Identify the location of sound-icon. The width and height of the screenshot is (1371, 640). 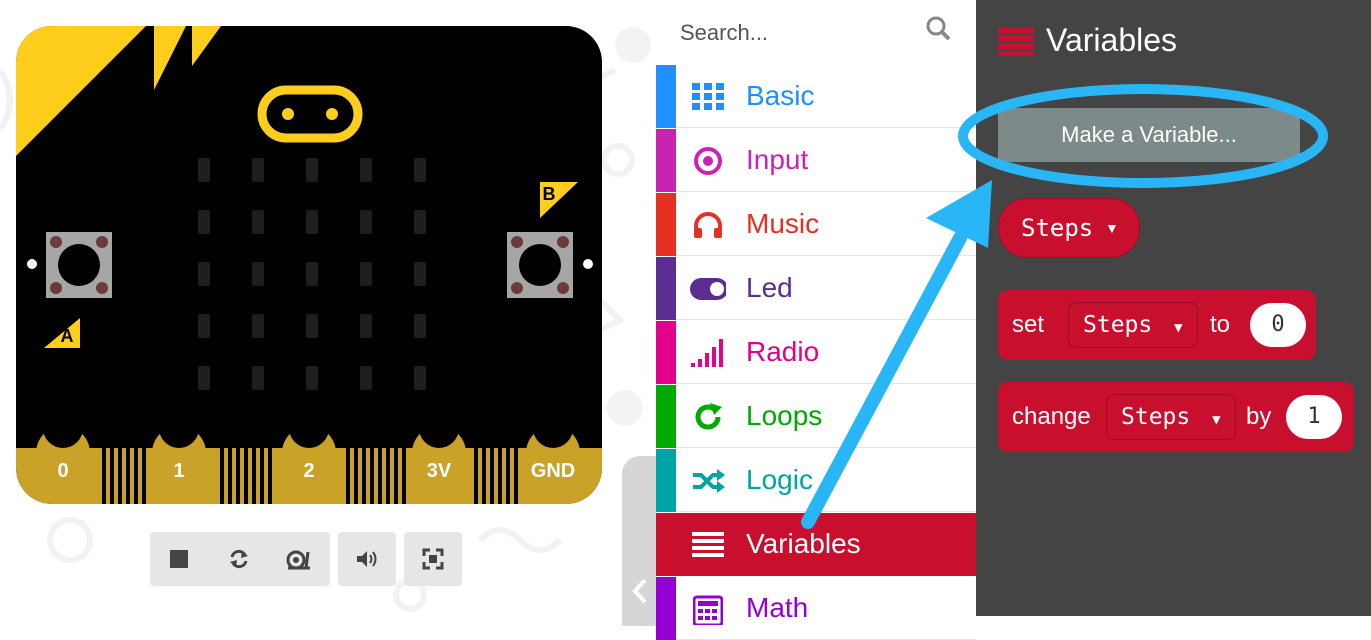
(367, 559).